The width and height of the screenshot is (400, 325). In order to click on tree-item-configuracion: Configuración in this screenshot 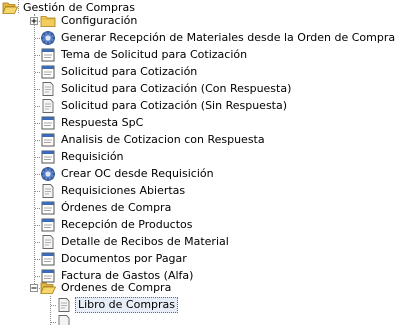, I will do `click(89, 21)`.